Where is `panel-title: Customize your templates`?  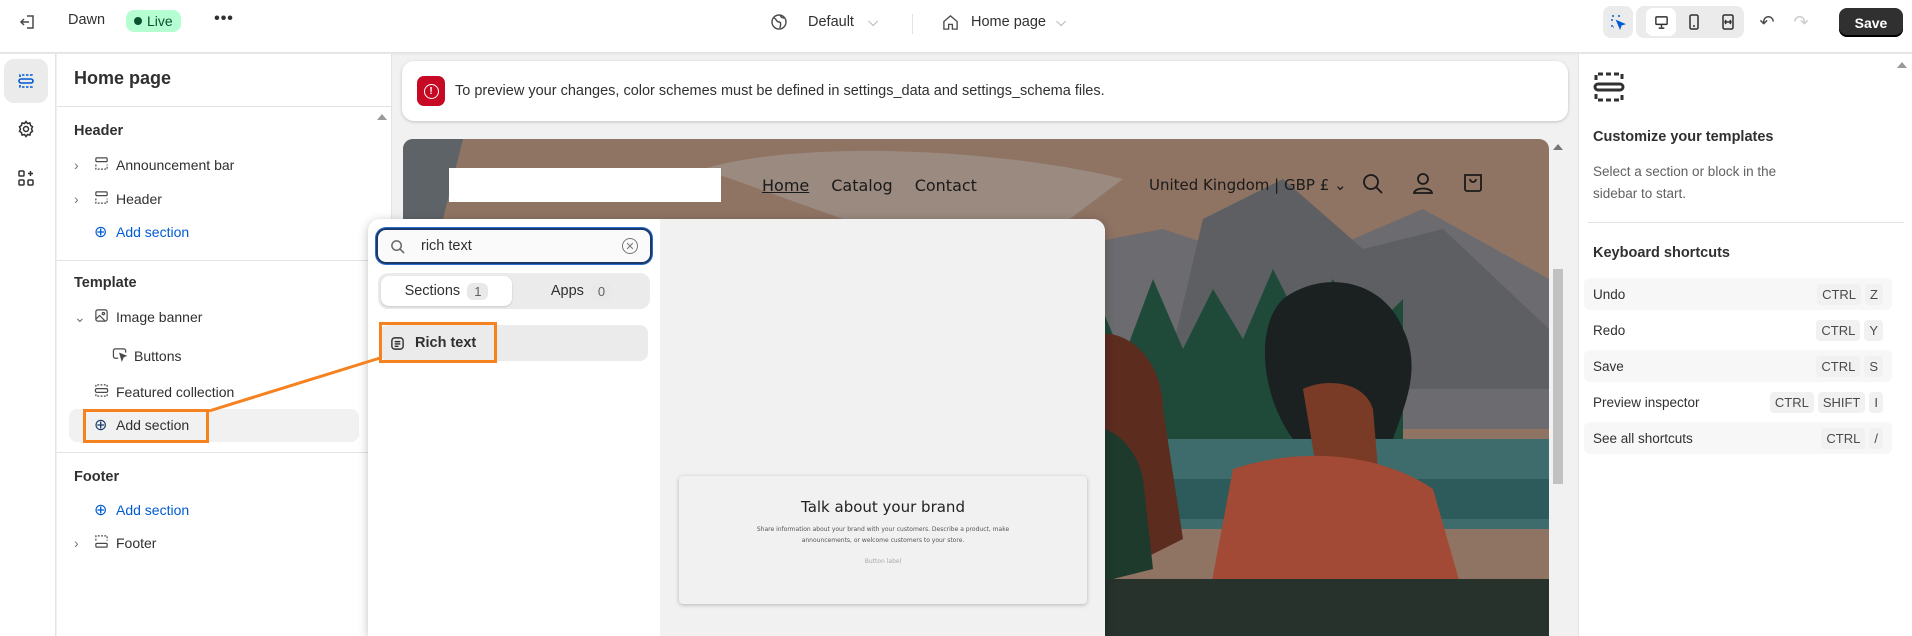 panel-title: Customize your templates is located at coordinates (1683, 137).